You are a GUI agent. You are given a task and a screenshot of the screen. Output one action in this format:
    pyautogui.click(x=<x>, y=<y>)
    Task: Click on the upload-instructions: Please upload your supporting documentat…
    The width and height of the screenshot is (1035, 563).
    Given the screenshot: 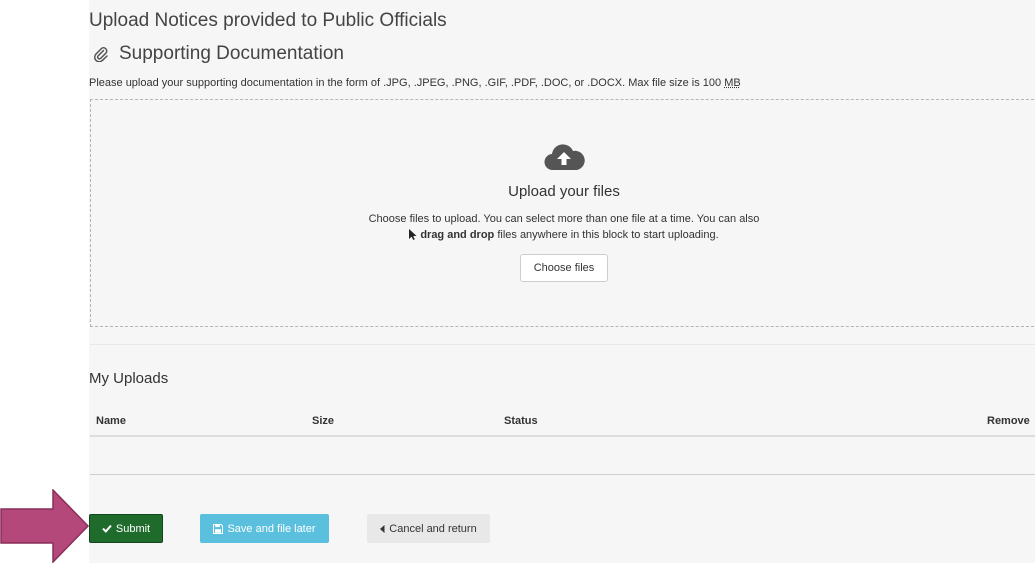 What is the action you would take?
    pyautogui.click(x=415, y=83)
    